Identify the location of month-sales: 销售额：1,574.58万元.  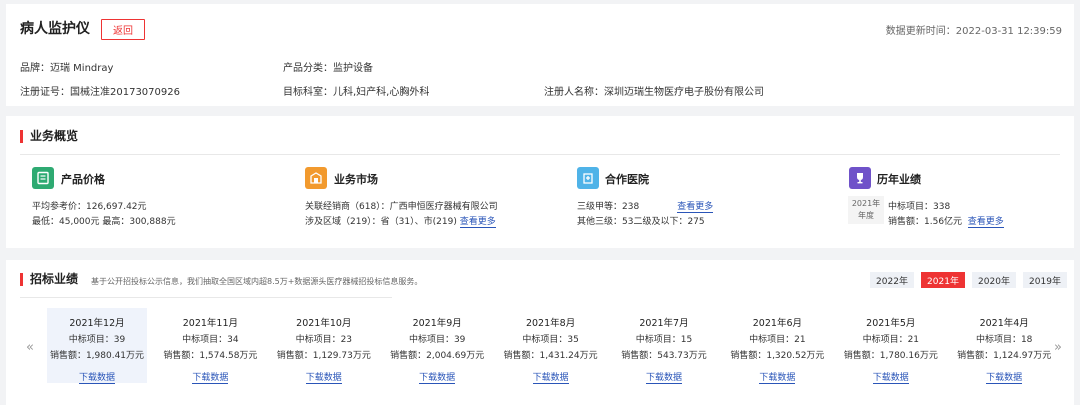
(210, 356).